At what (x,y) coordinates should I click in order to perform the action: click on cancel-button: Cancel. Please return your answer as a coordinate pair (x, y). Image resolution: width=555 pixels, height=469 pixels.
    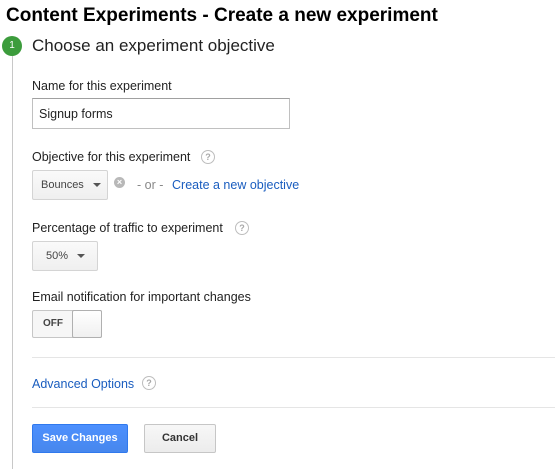
    Looking at the image, I should click on (180, 438).